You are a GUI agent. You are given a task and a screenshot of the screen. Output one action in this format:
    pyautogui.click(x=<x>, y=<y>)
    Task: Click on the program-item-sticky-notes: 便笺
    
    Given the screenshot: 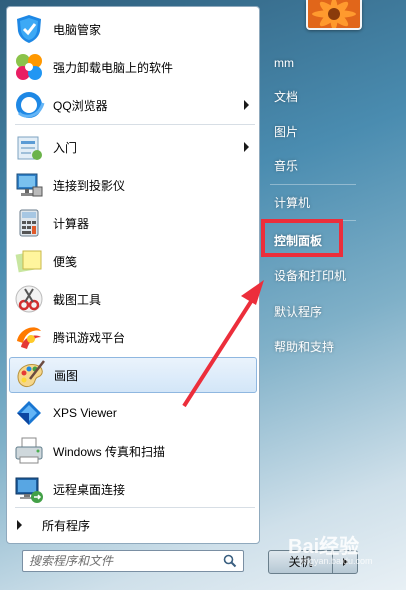 What is the action you would take?
    pyautogui.click(x=133, y=261)
    